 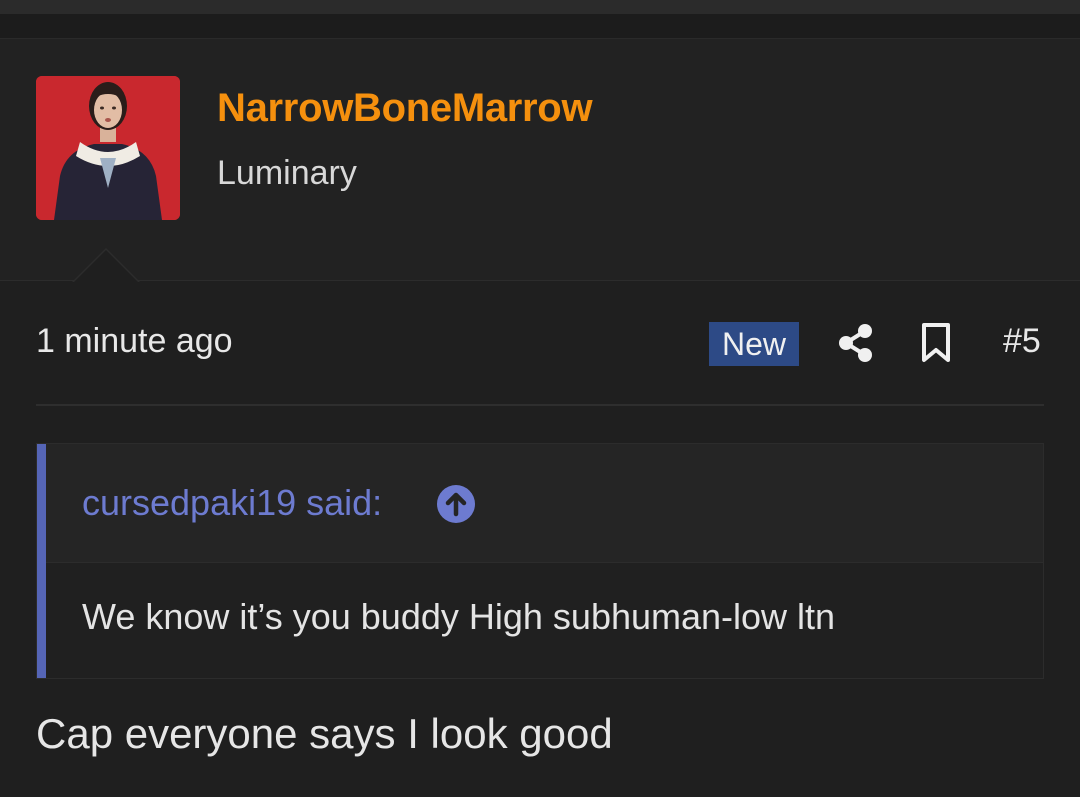 I want to click on divider, so click(x=540, y=405).